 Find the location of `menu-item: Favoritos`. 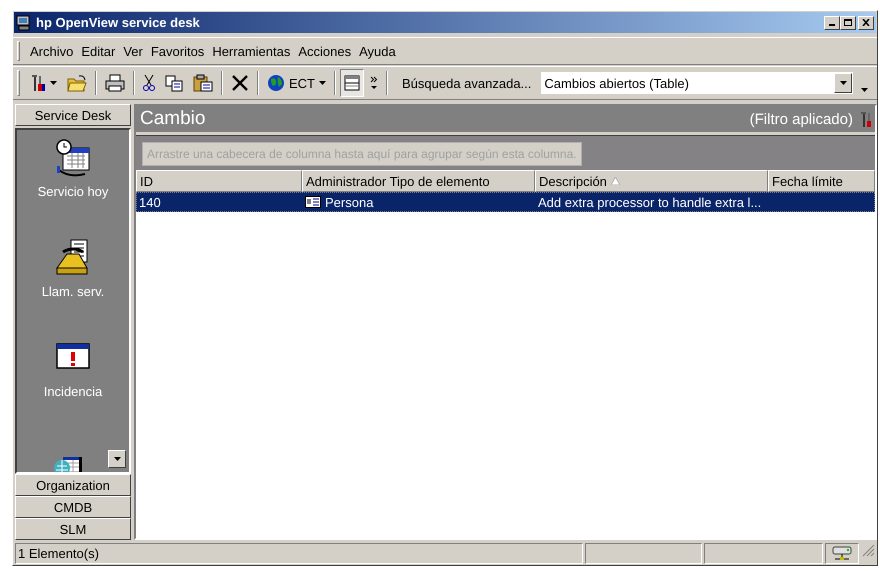

menu-item: Favoritos is located at coordinates (177, 51).